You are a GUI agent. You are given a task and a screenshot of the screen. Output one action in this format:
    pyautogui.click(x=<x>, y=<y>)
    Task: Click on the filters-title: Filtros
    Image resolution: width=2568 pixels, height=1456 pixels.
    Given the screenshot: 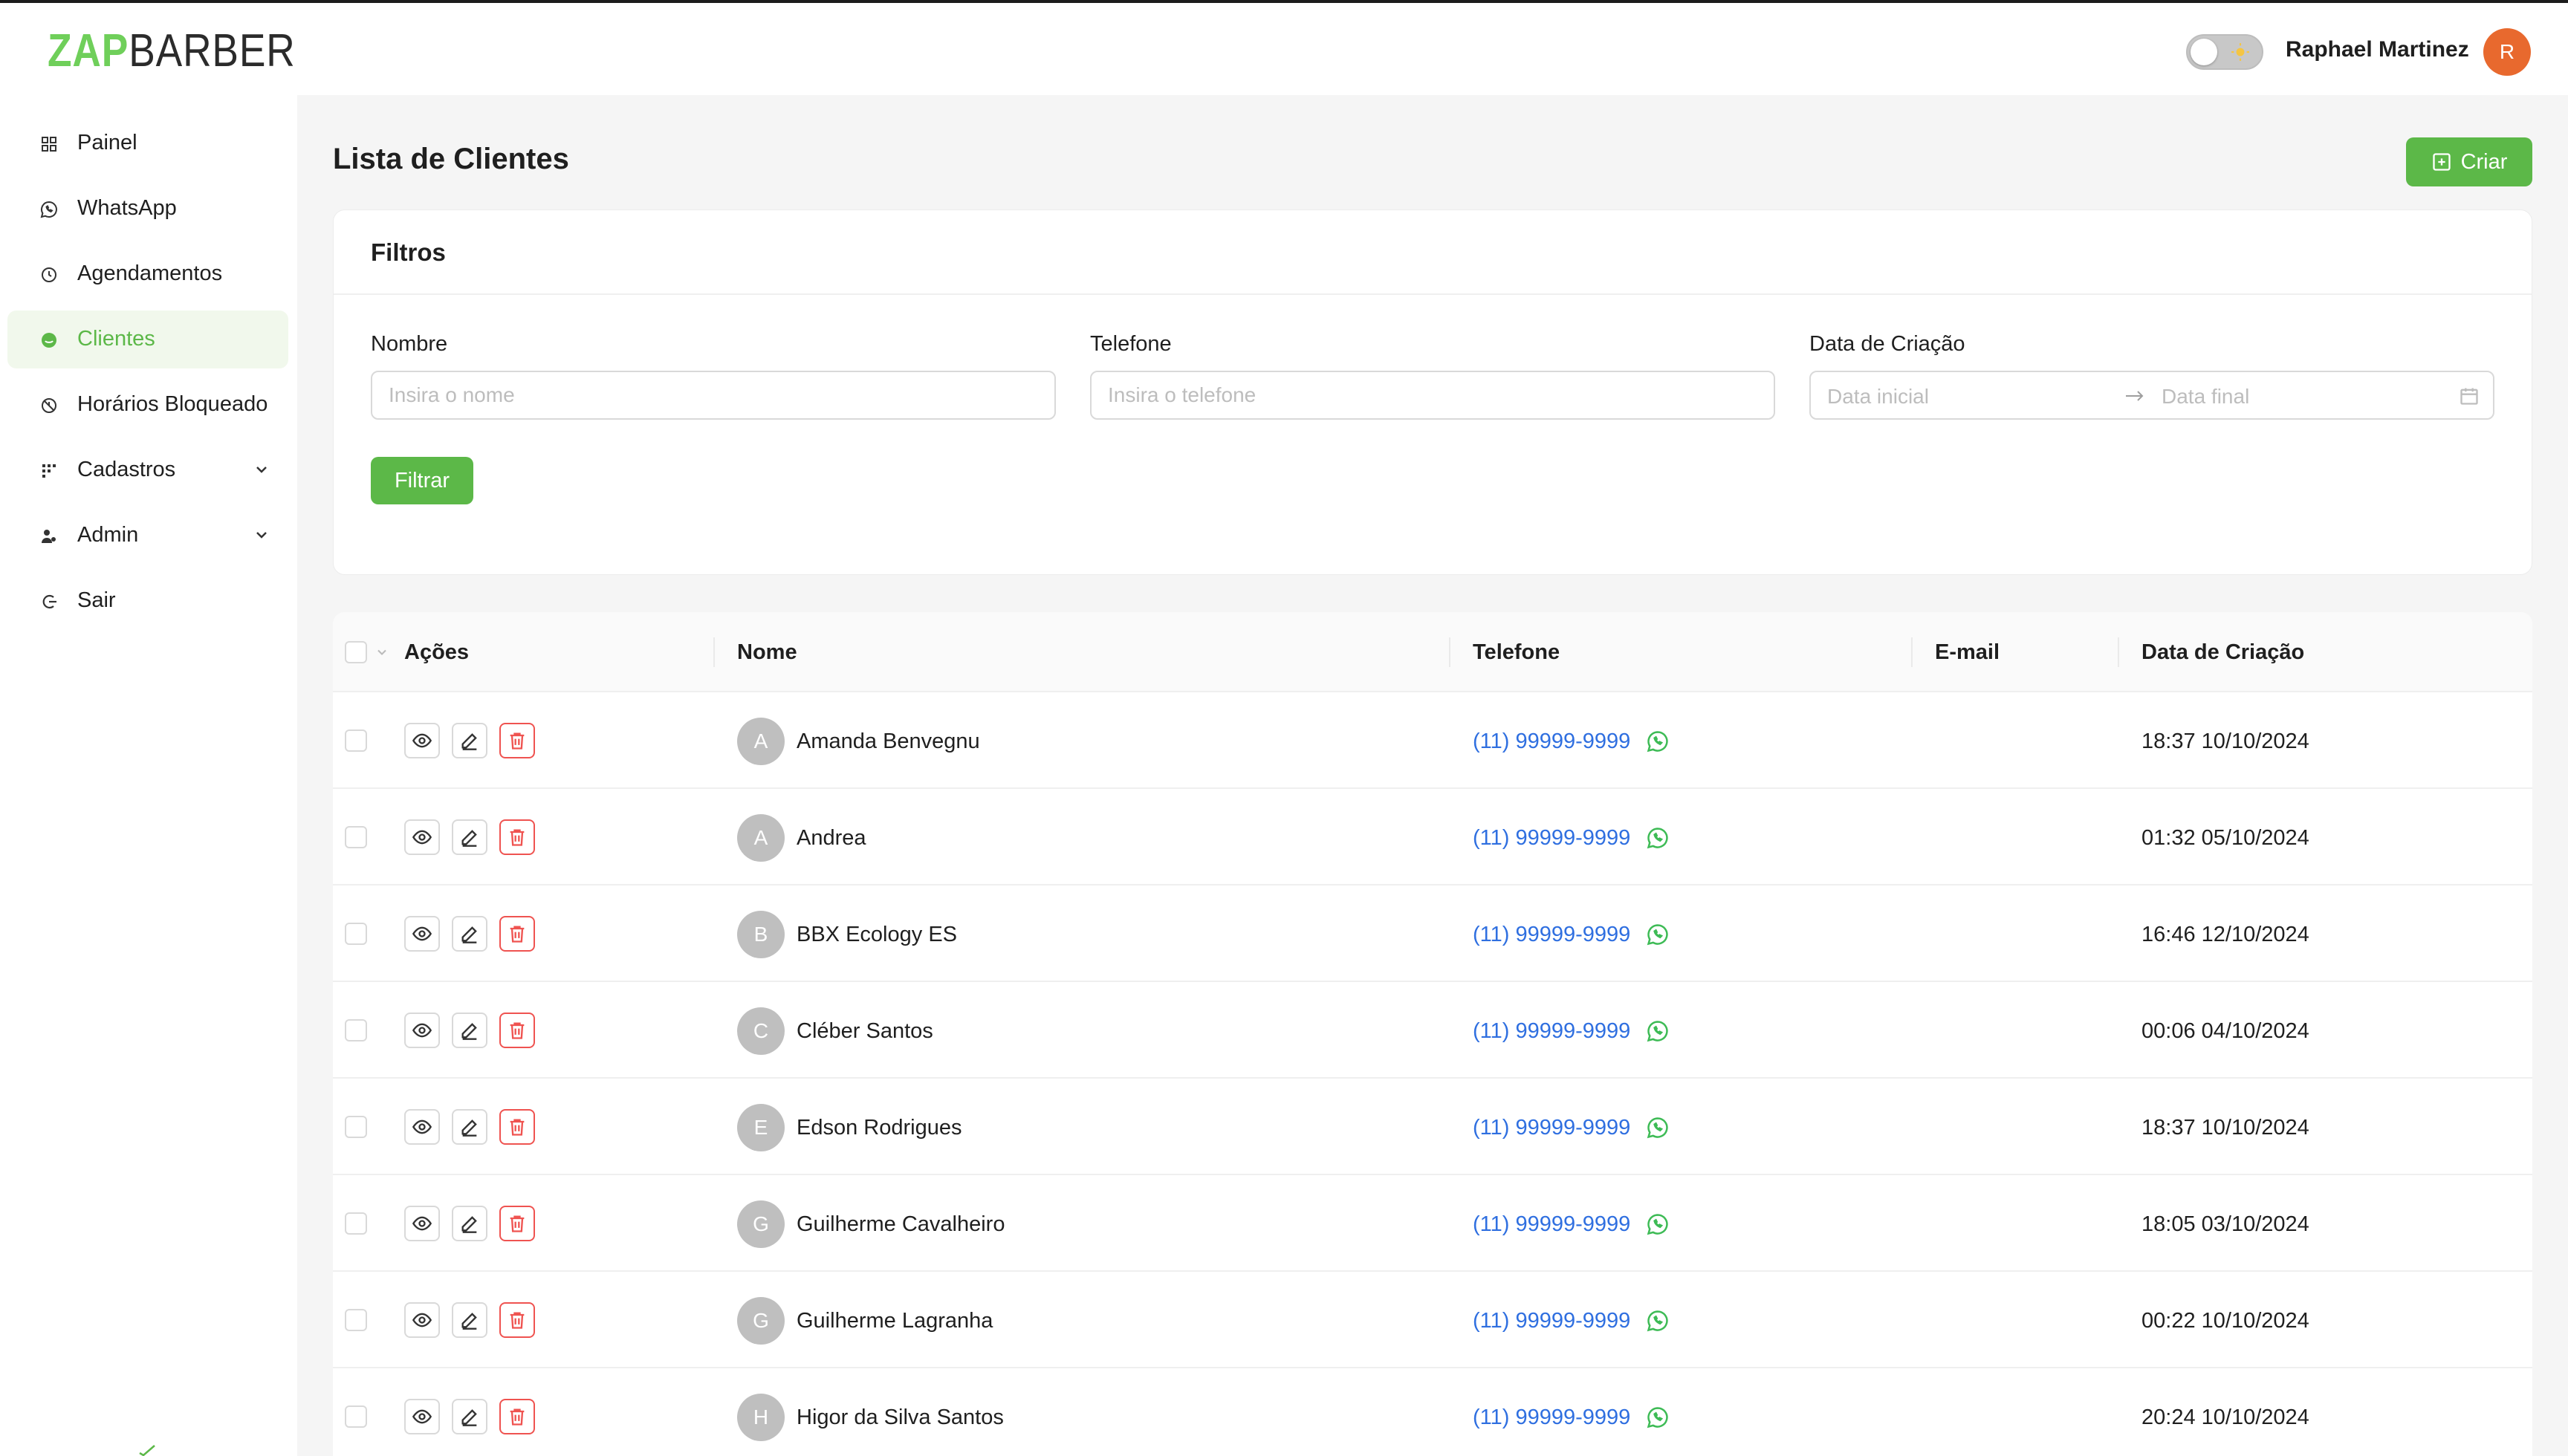 What is the action you would take?
    pyautogui.click(x=408, y=252)
    